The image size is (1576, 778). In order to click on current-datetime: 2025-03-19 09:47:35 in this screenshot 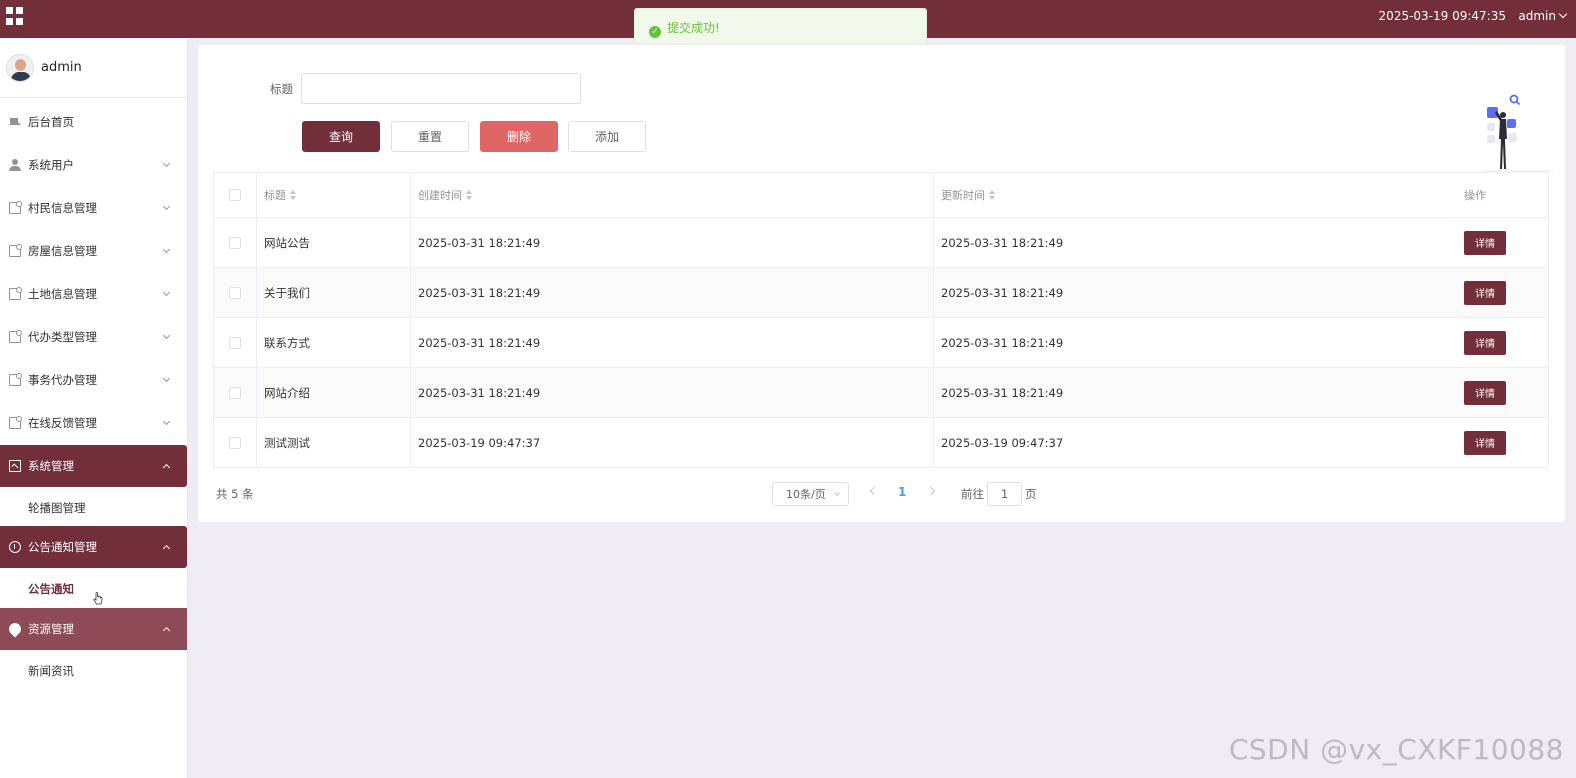, I will do `click(1442, 16)`.